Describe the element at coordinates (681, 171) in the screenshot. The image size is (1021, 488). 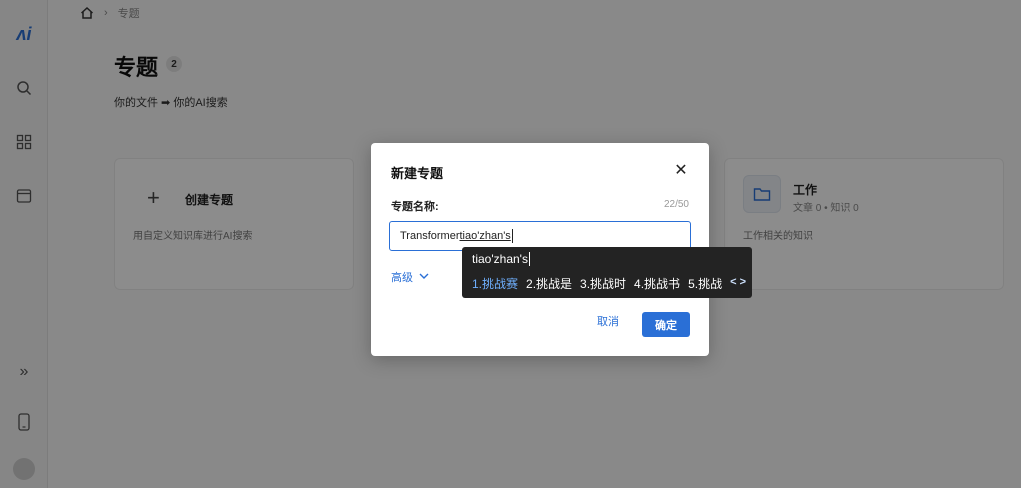
I see `close-icon: ✕` at that location.